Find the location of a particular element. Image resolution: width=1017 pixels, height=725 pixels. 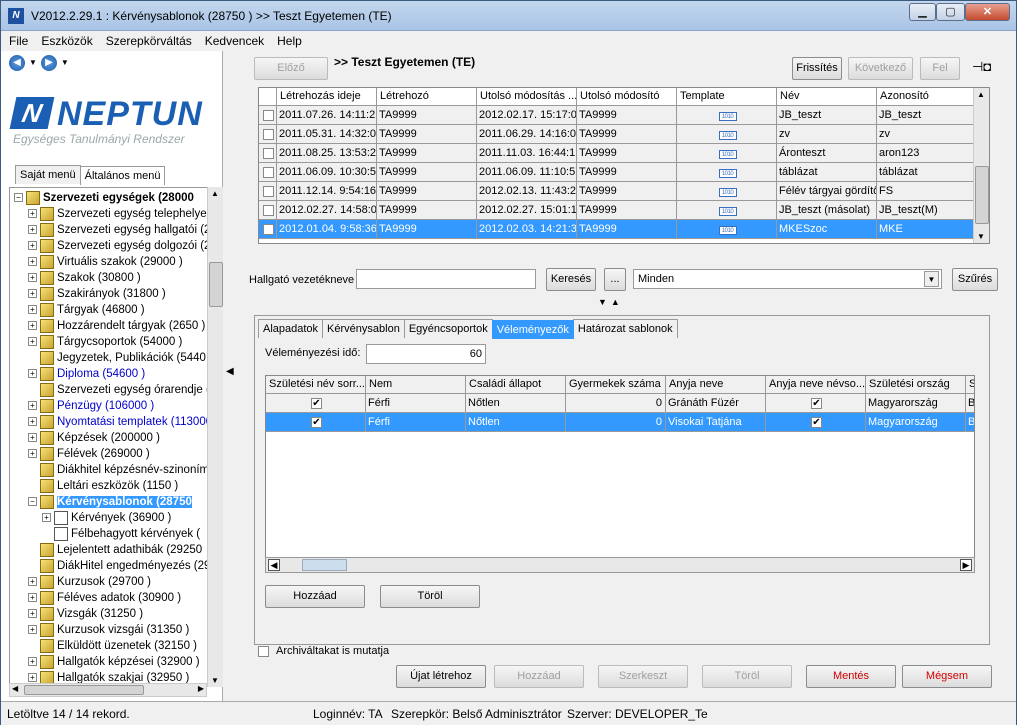

detail-tab: Véleményezők is located at coordinates (532, 329).